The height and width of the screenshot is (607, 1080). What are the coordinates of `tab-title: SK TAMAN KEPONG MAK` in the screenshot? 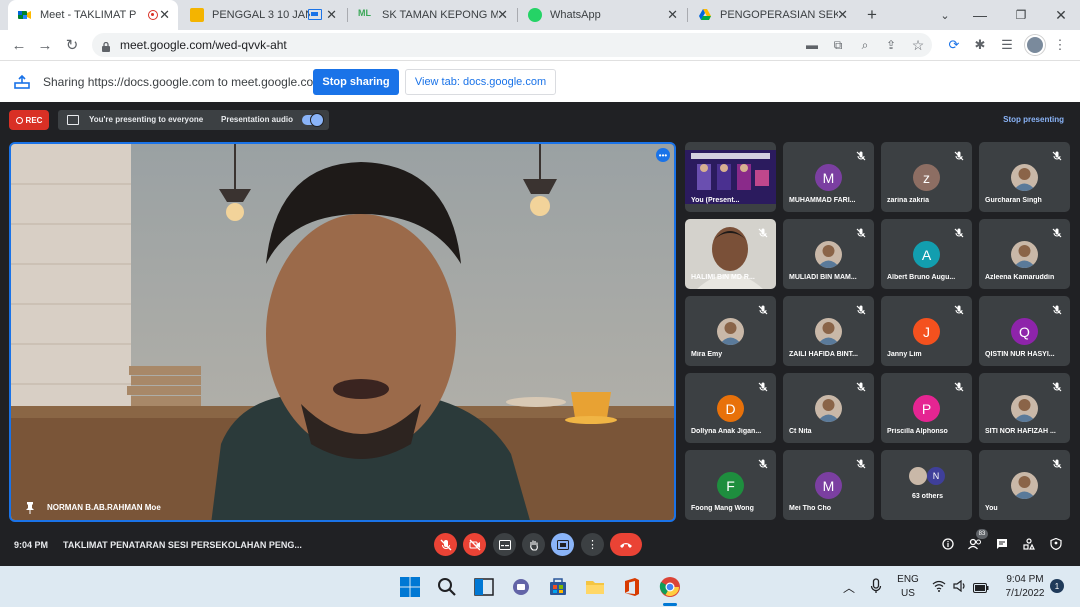 It's located at (440, 15).